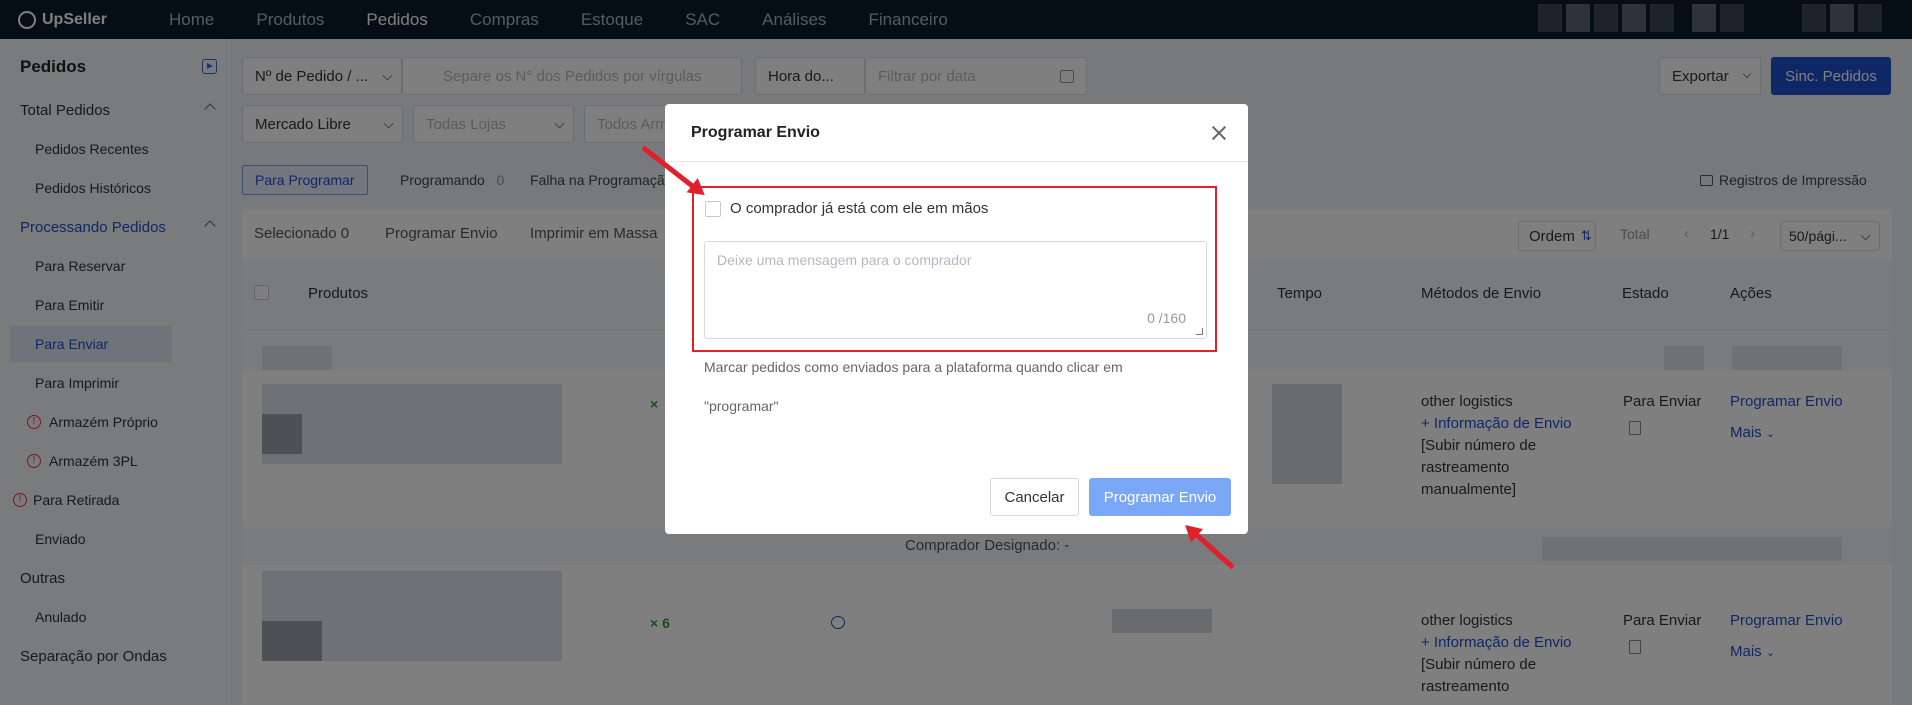 Image resolution: width=1912 pixels, height=705 pixels. Describe the element at coordinates (956, 161) in the screenshot. I see `divider` at that location.